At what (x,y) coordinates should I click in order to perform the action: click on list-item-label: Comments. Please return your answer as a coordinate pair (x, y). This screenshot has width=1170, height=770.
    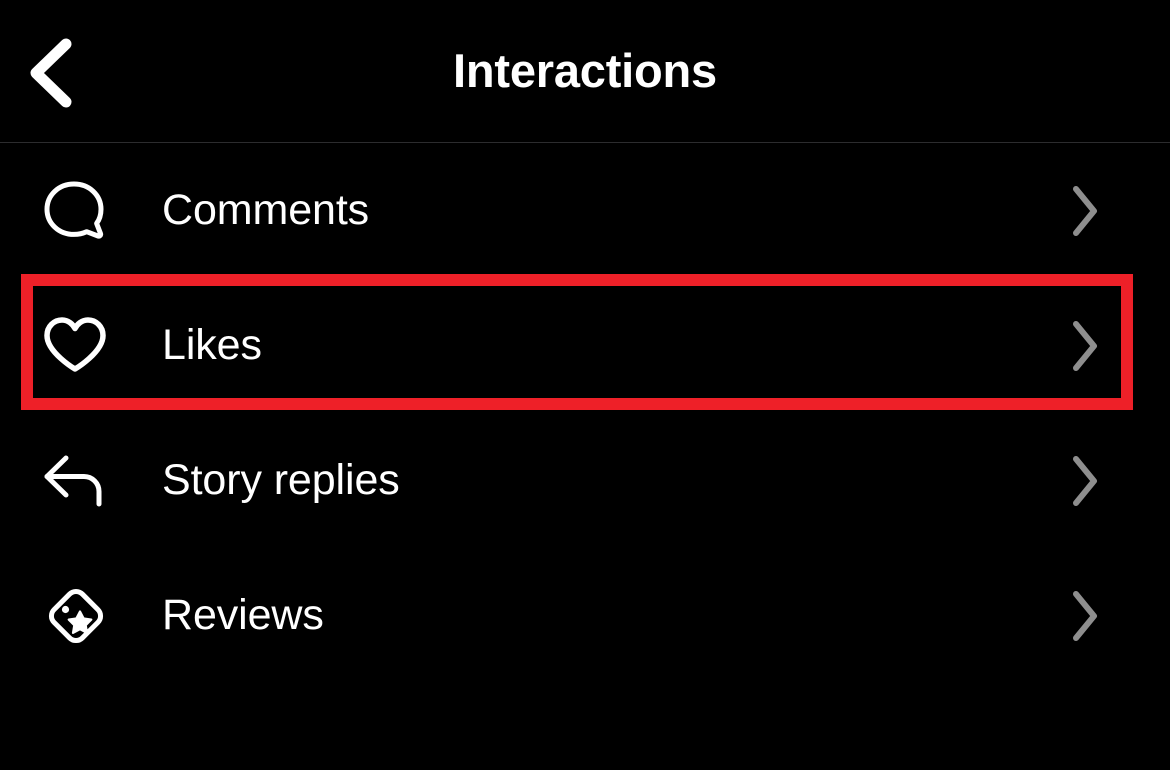
    Looking at the image, I should click on (266, 210).